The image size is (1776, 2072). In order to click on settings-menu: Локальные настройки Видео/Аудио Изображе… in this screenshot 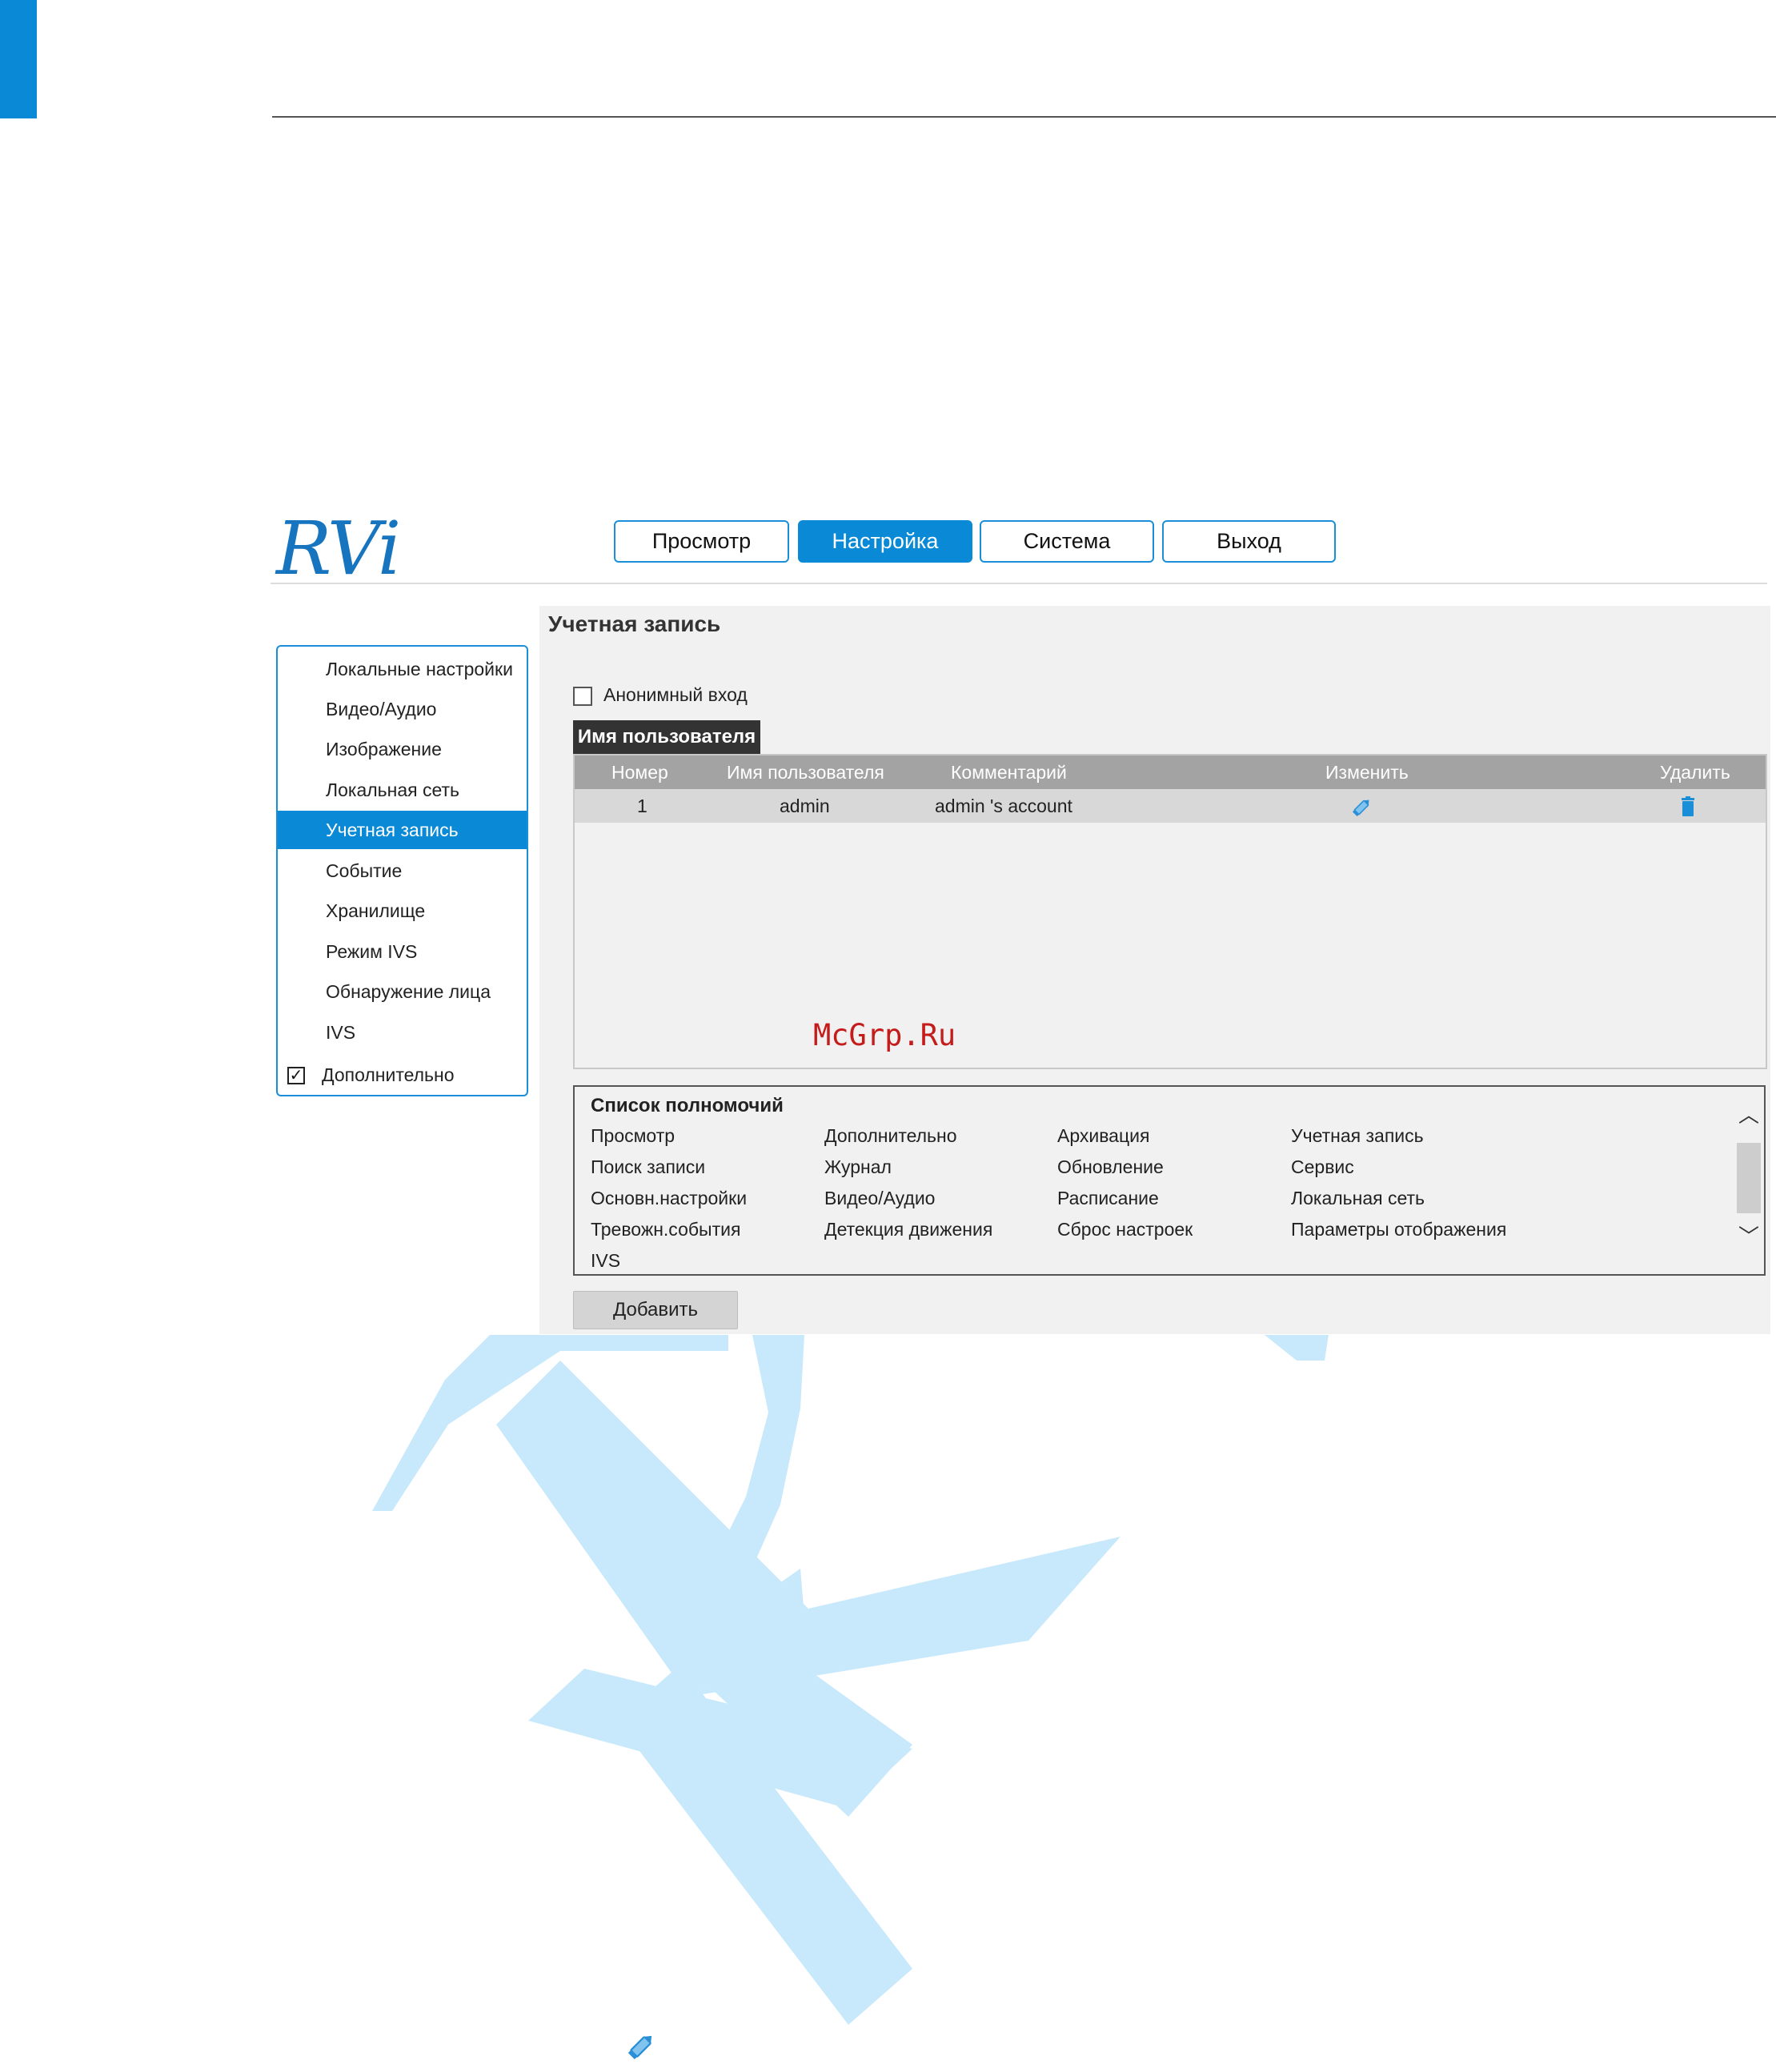, I will do `click(402, 870)`.